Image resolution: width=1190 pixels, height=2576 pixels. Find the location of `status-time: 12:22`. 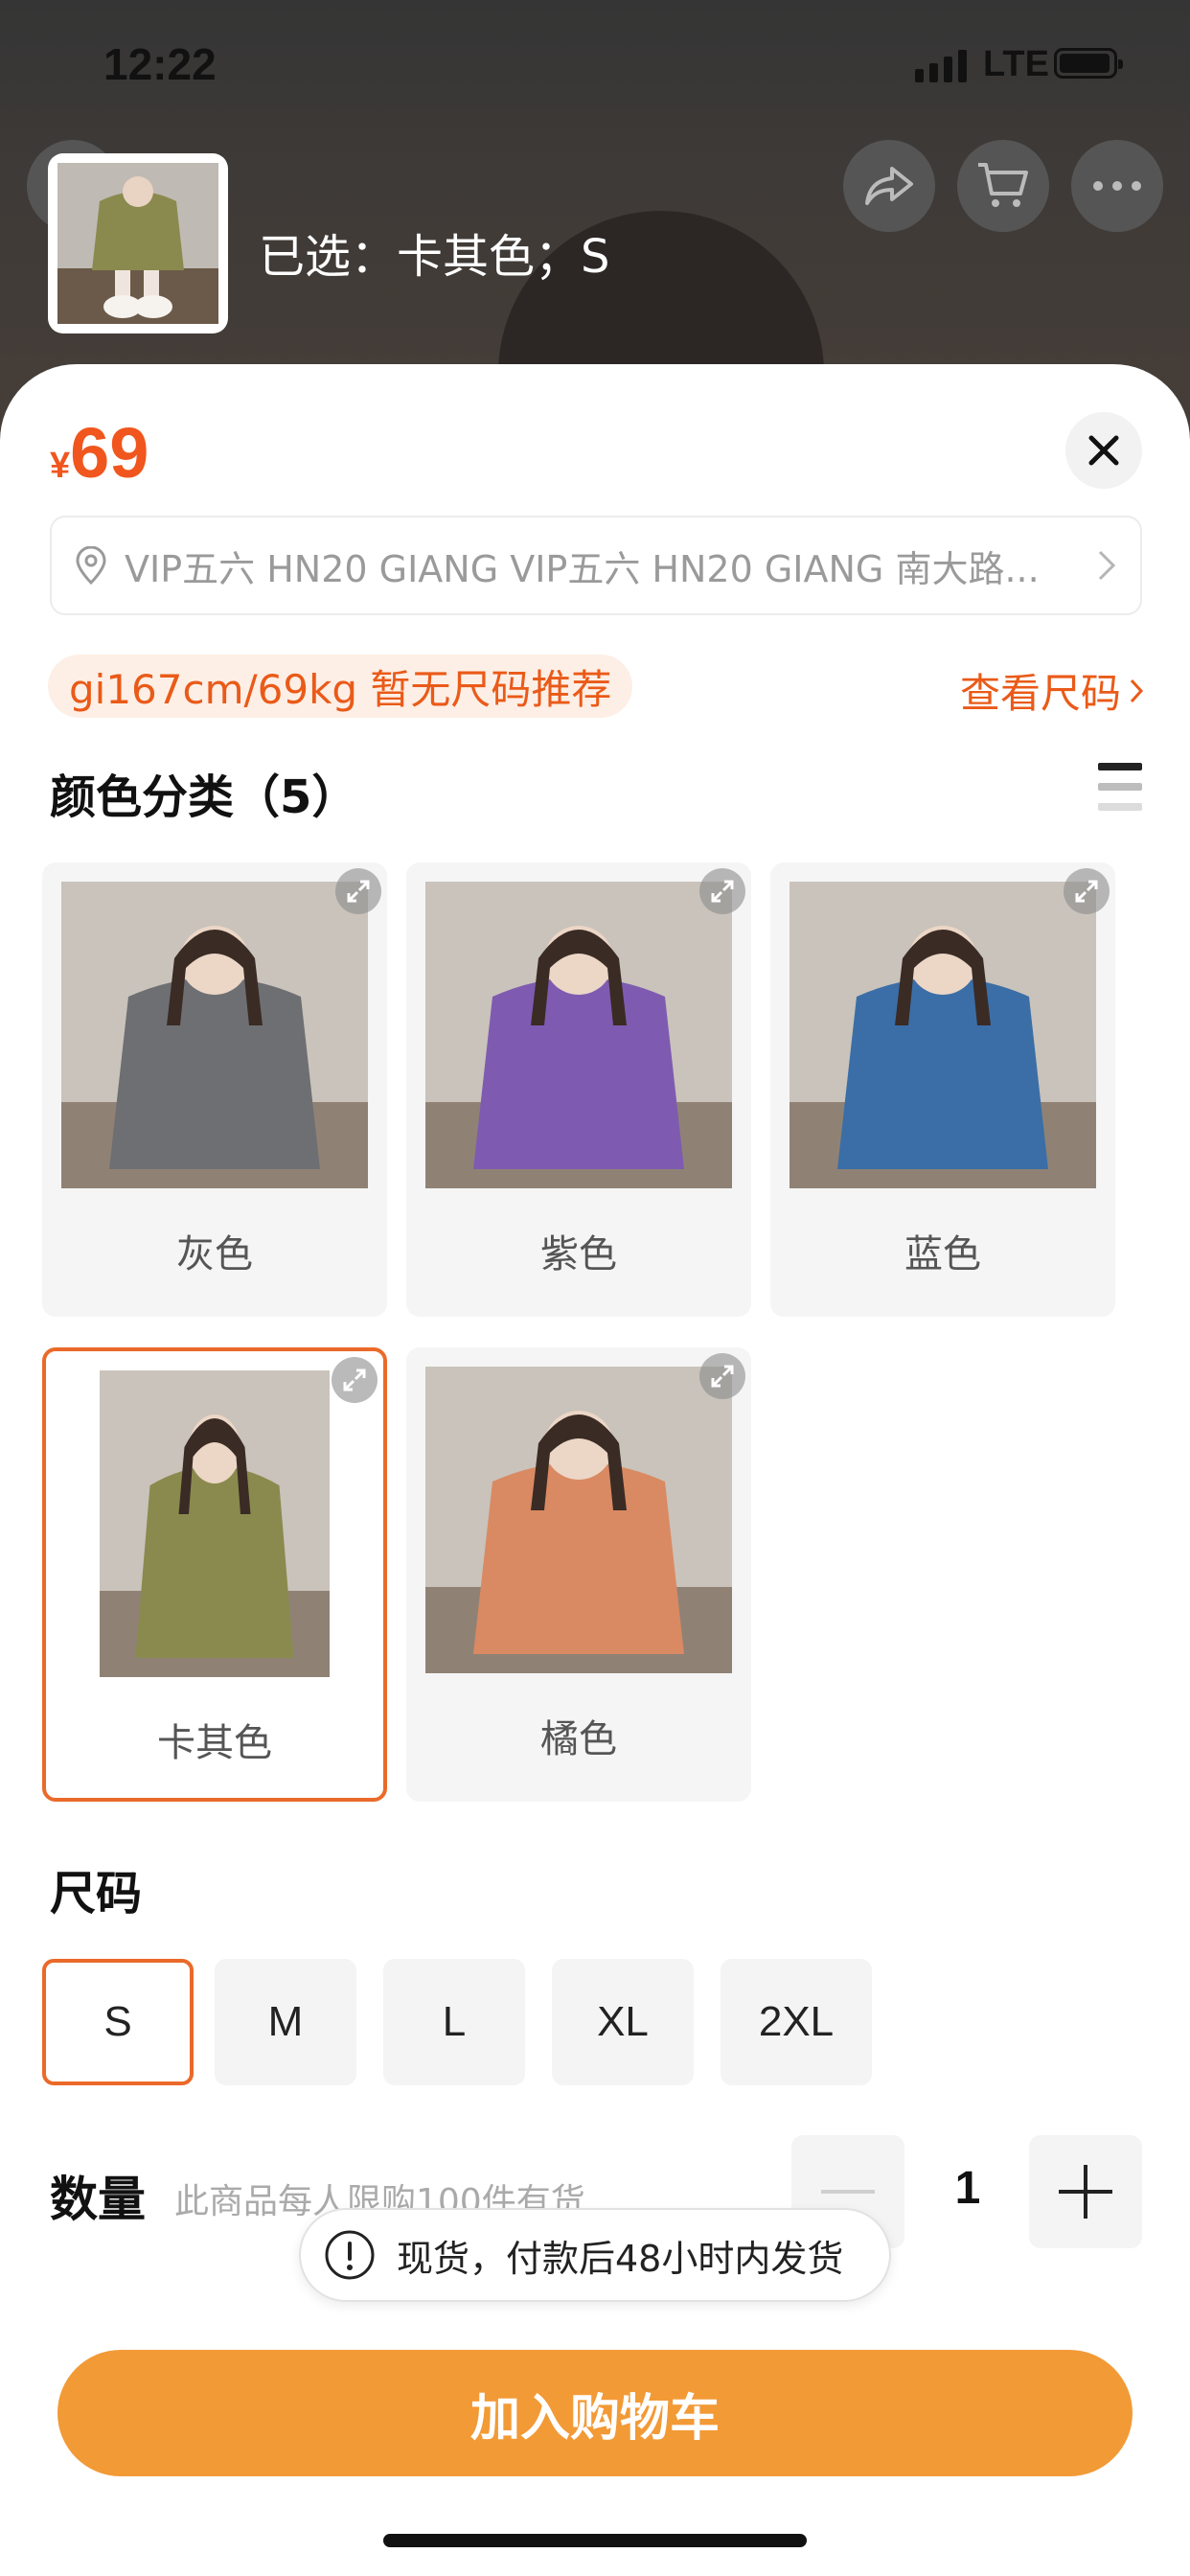

status-time: 12:22 is located at coordinates (160, 64).